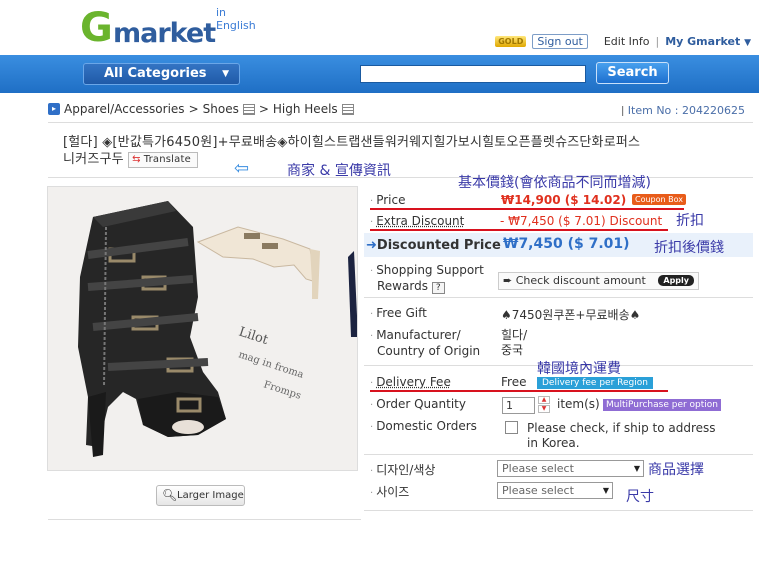 Image resolution: width=759 pixels, height=586 pixels. Describe the element at coordinates (54, 109) in the screenshot. I see `home-arrow-icon: ▸` at that location.